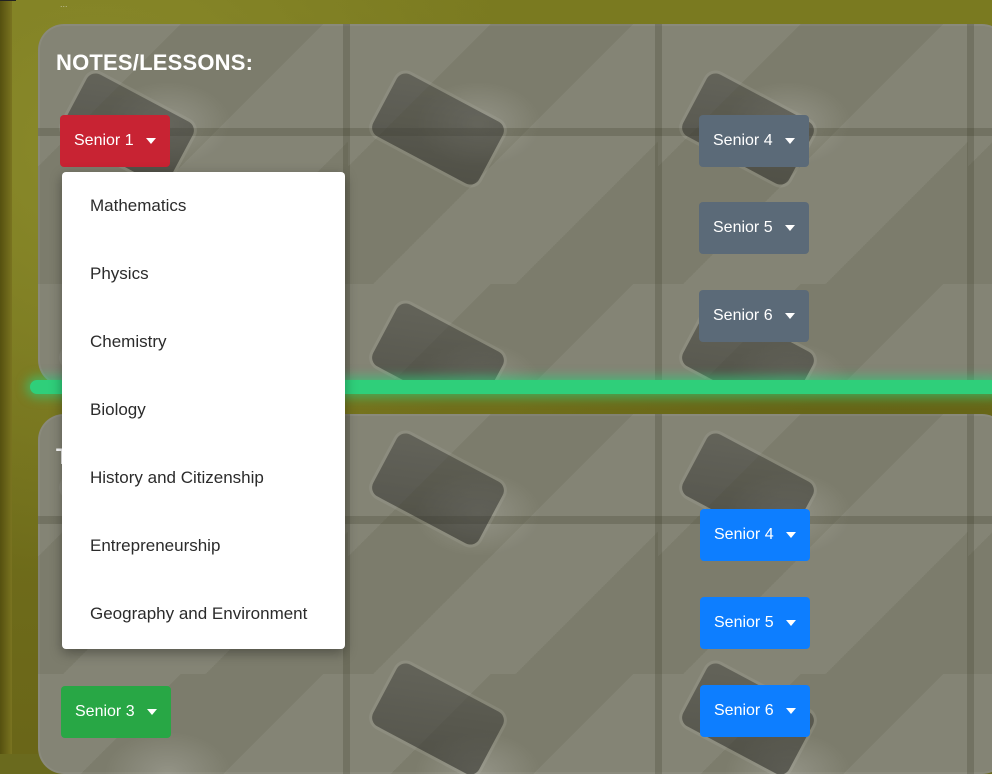 The height and width of the screenshot is (774, 992). Describe the element at coordinates (6, 377) in the screenshot. I see `left-edge-decoration` at that location.